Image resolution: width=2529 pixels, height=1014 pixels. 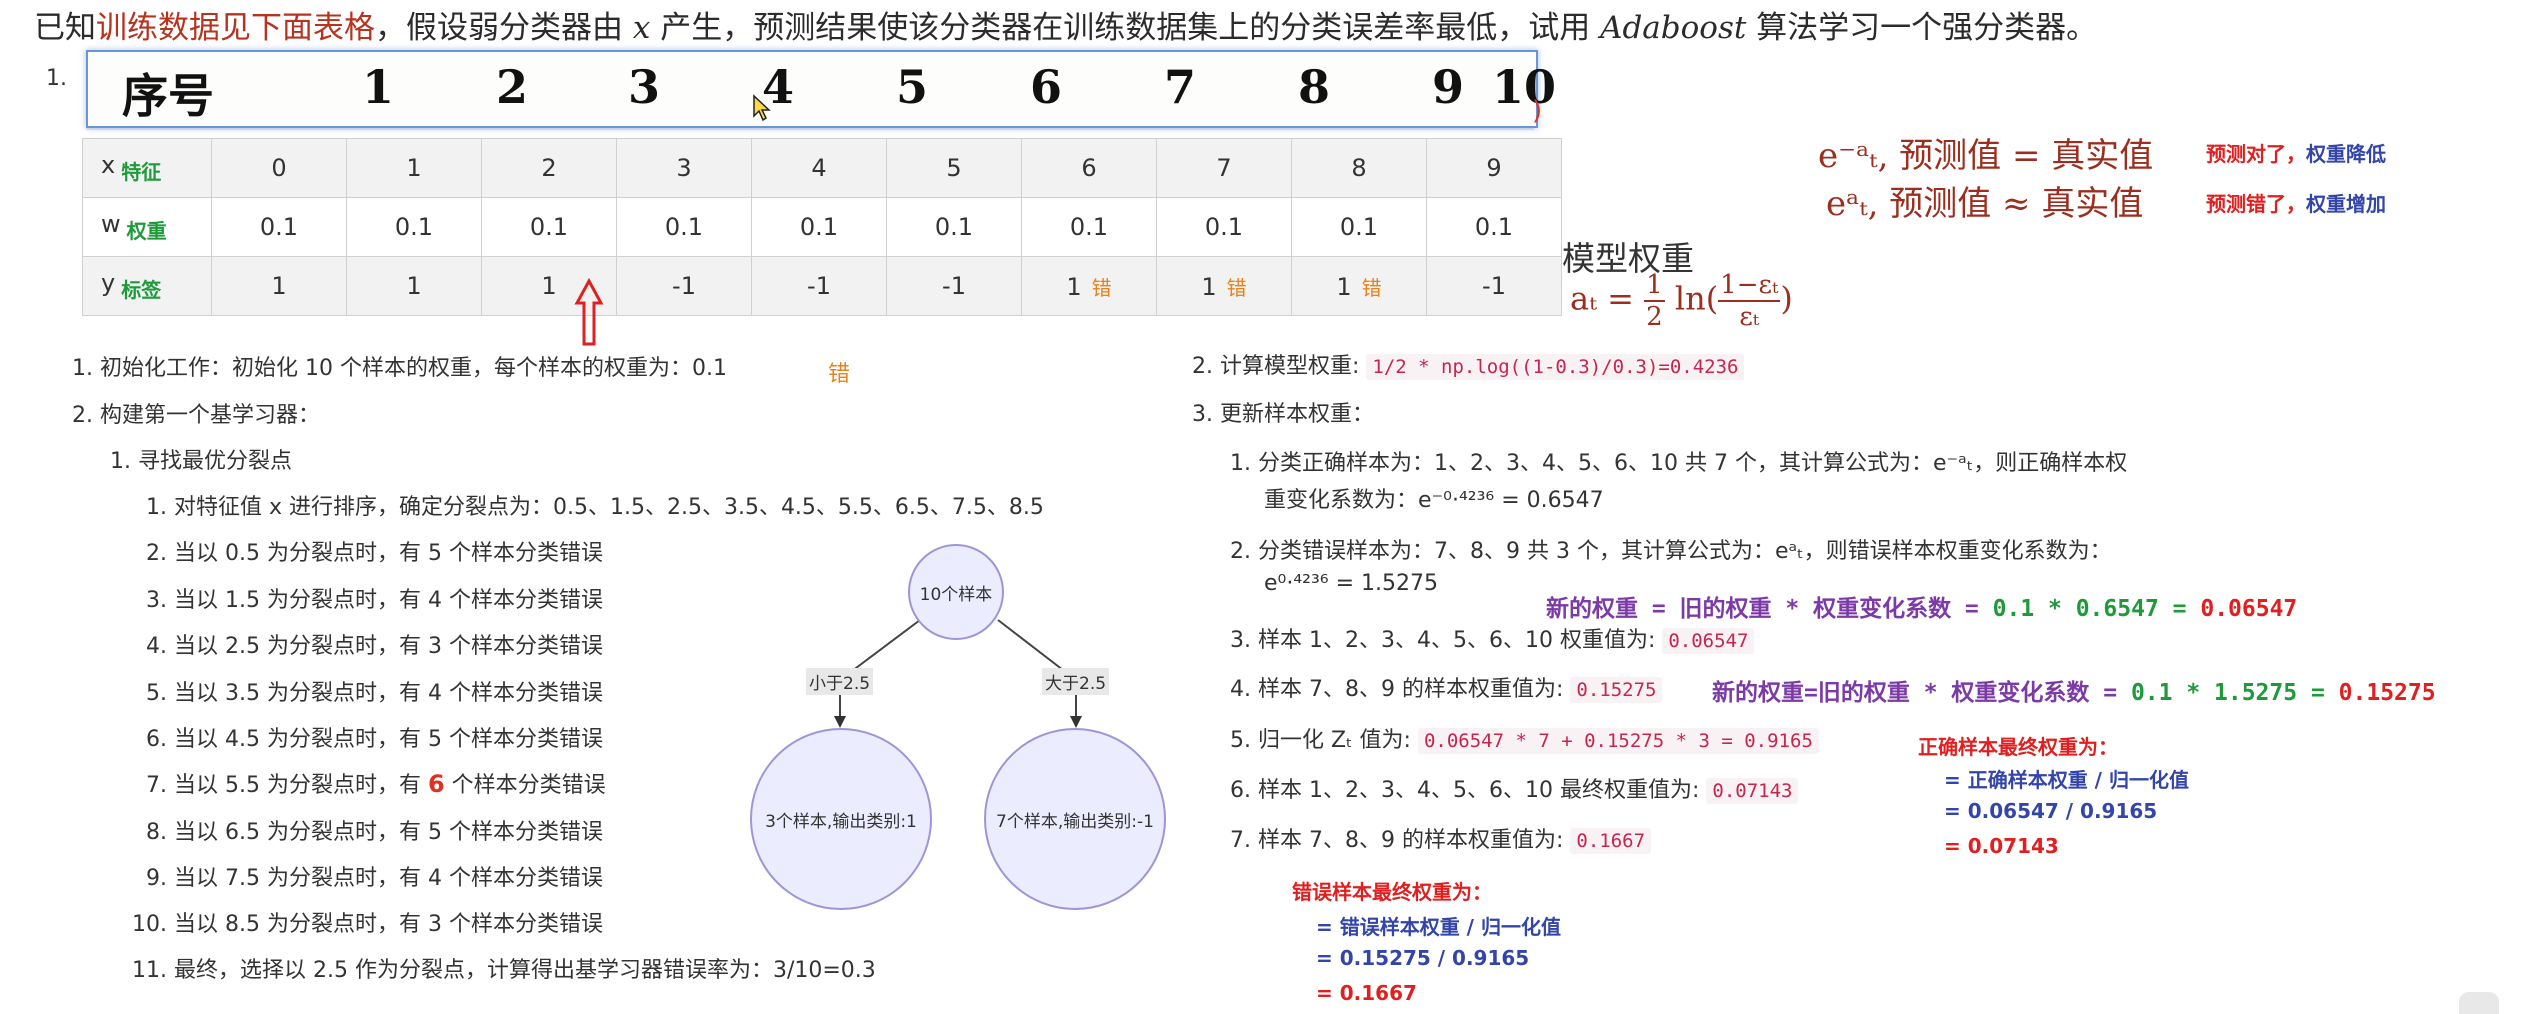 I want to click on step-2: 2. 构建第一个基学习器：, so click(x=196, y=415).